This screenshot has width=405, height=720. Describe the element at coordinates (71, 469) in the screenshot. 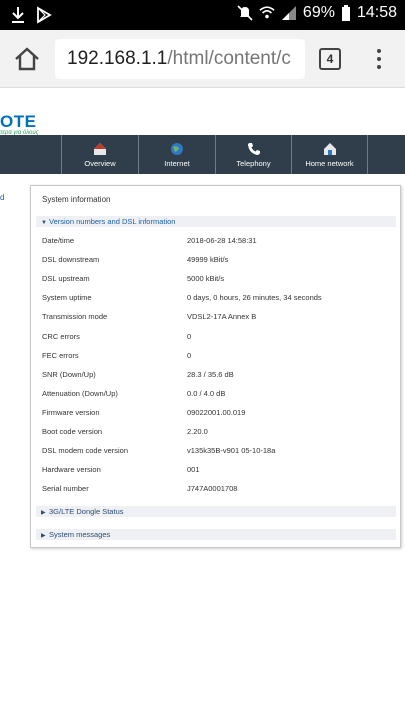

I see `row-key: Hardware version` at that location.